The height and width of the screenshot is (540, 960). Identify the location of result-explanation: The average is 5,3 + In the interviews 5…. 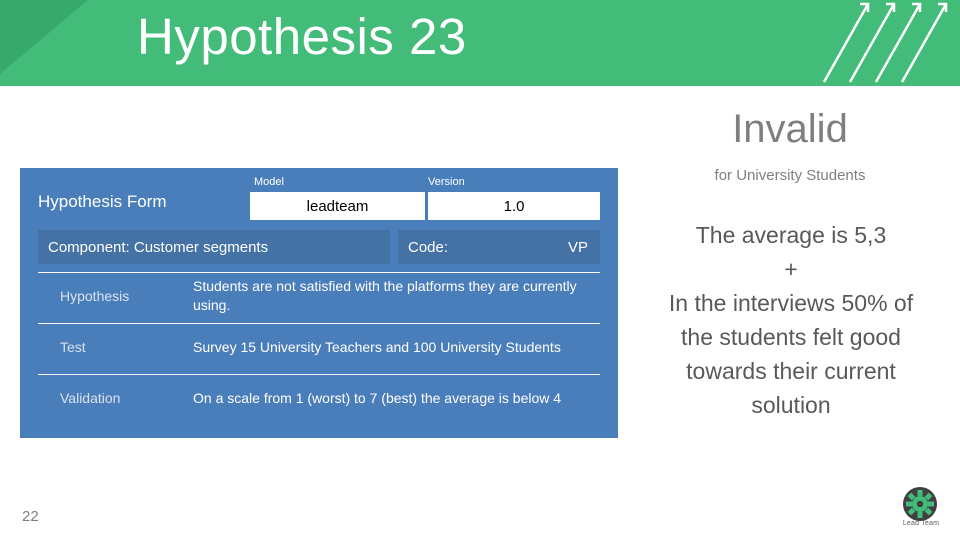
(791, 320).